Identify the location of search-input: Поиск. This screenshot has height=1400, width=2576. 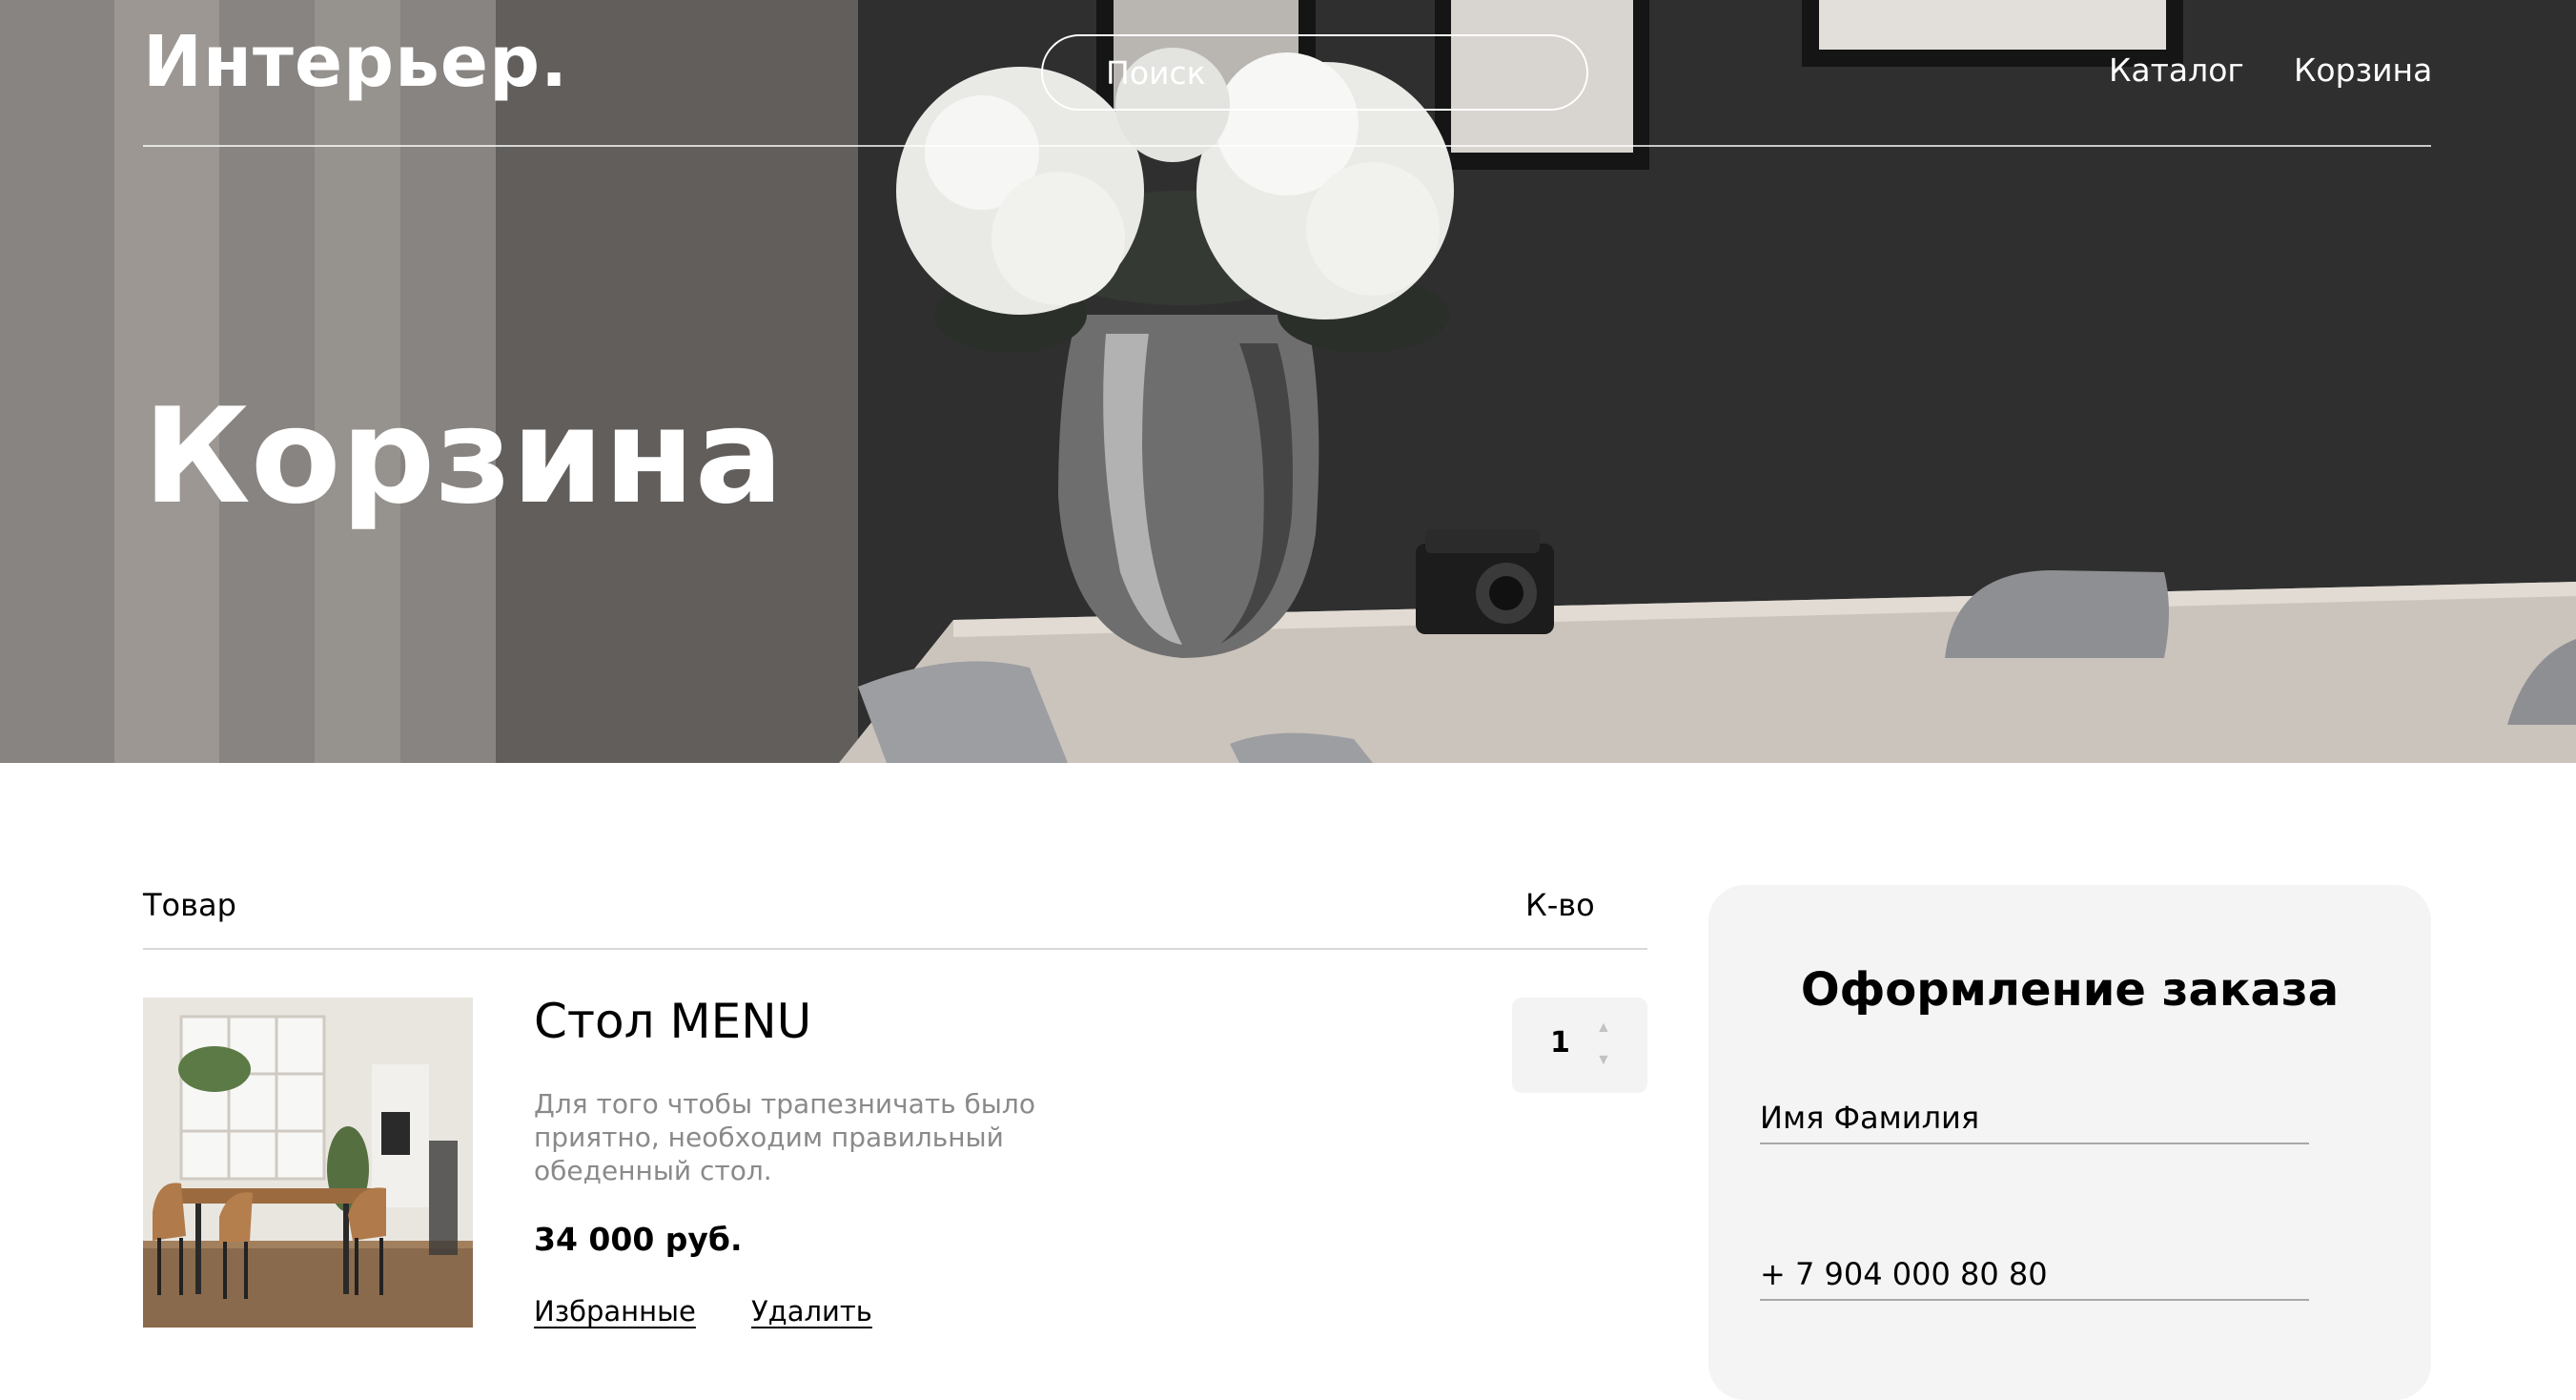
(1314, 72).